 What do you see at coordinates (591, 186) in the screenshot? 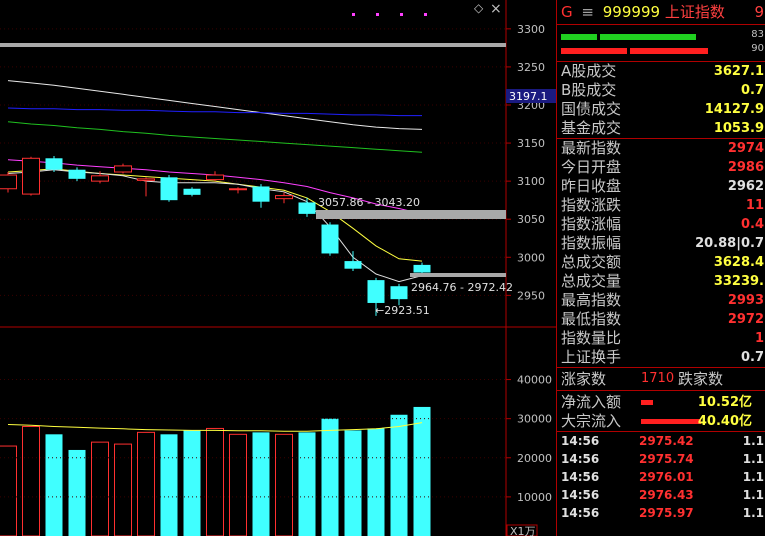
I see `stat-label: 昨日收盘` at bounding box center [591, 186].